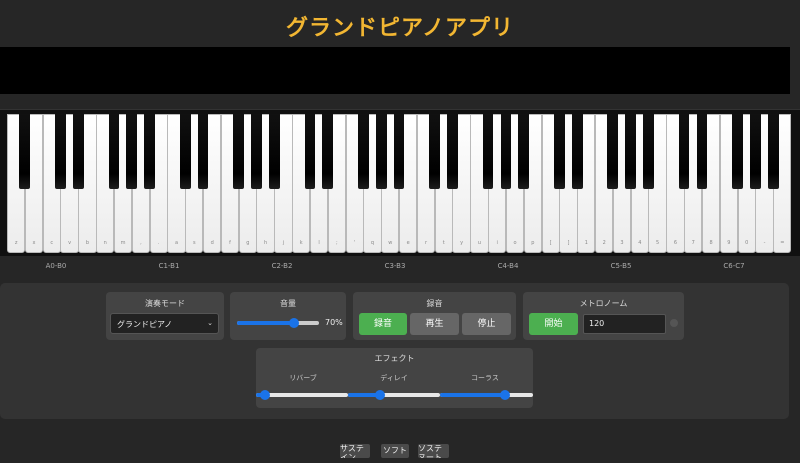 The image size is (800, 463). I want to click on key-label: 8, so click(711, 243).